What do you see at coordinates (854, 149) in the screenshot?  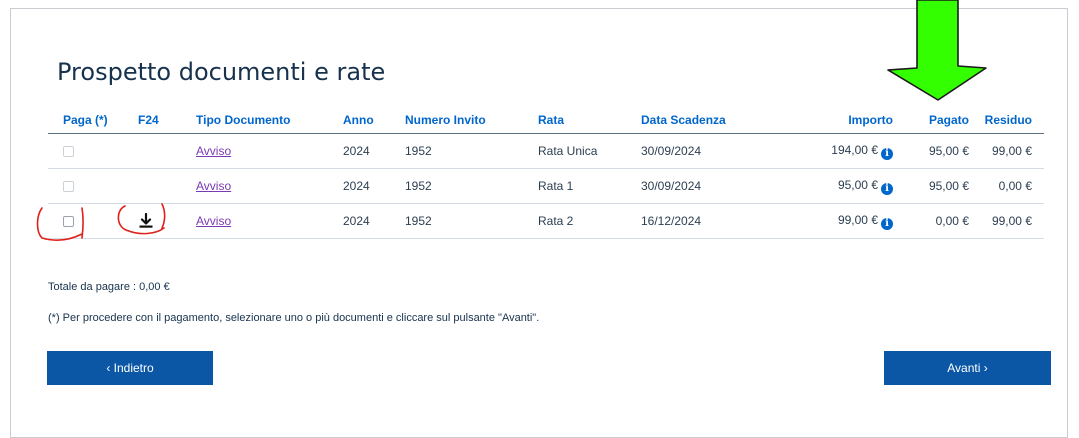 I see `importo-value: 194,00 €` at bounding box center [854, 149].